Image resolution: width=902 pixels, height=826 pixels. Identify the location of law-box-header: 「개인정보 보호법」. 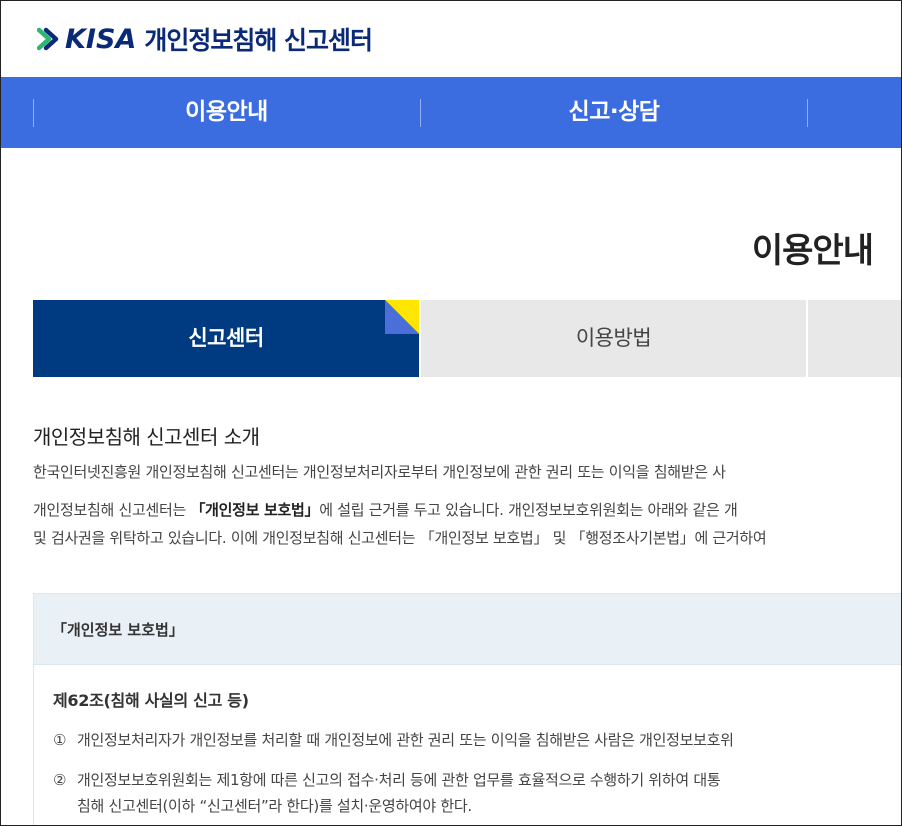
(467, 629).